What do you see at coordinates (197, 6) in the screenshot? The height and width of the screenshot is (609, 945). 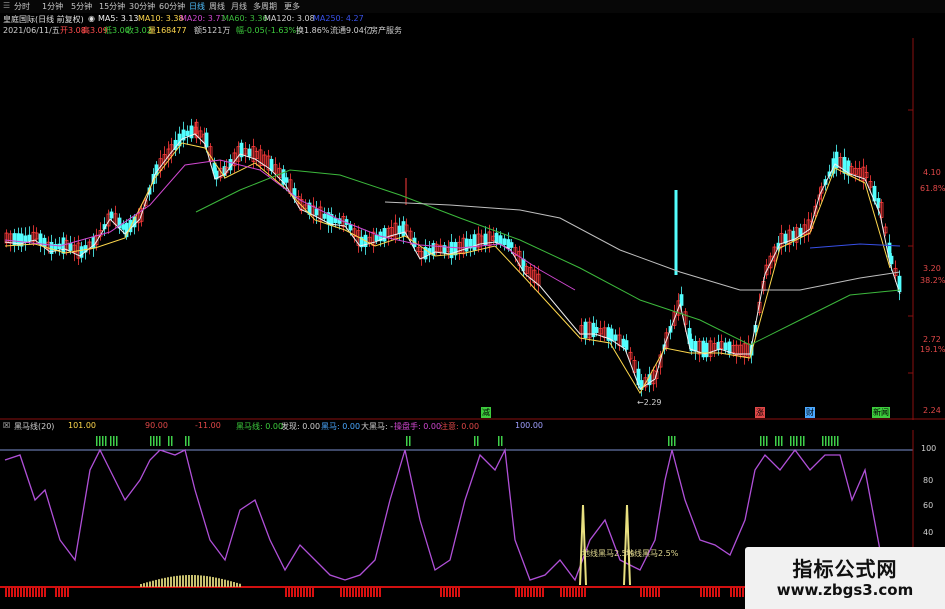 I see `tab-daily: 日线` at bounding box center [197, 6].